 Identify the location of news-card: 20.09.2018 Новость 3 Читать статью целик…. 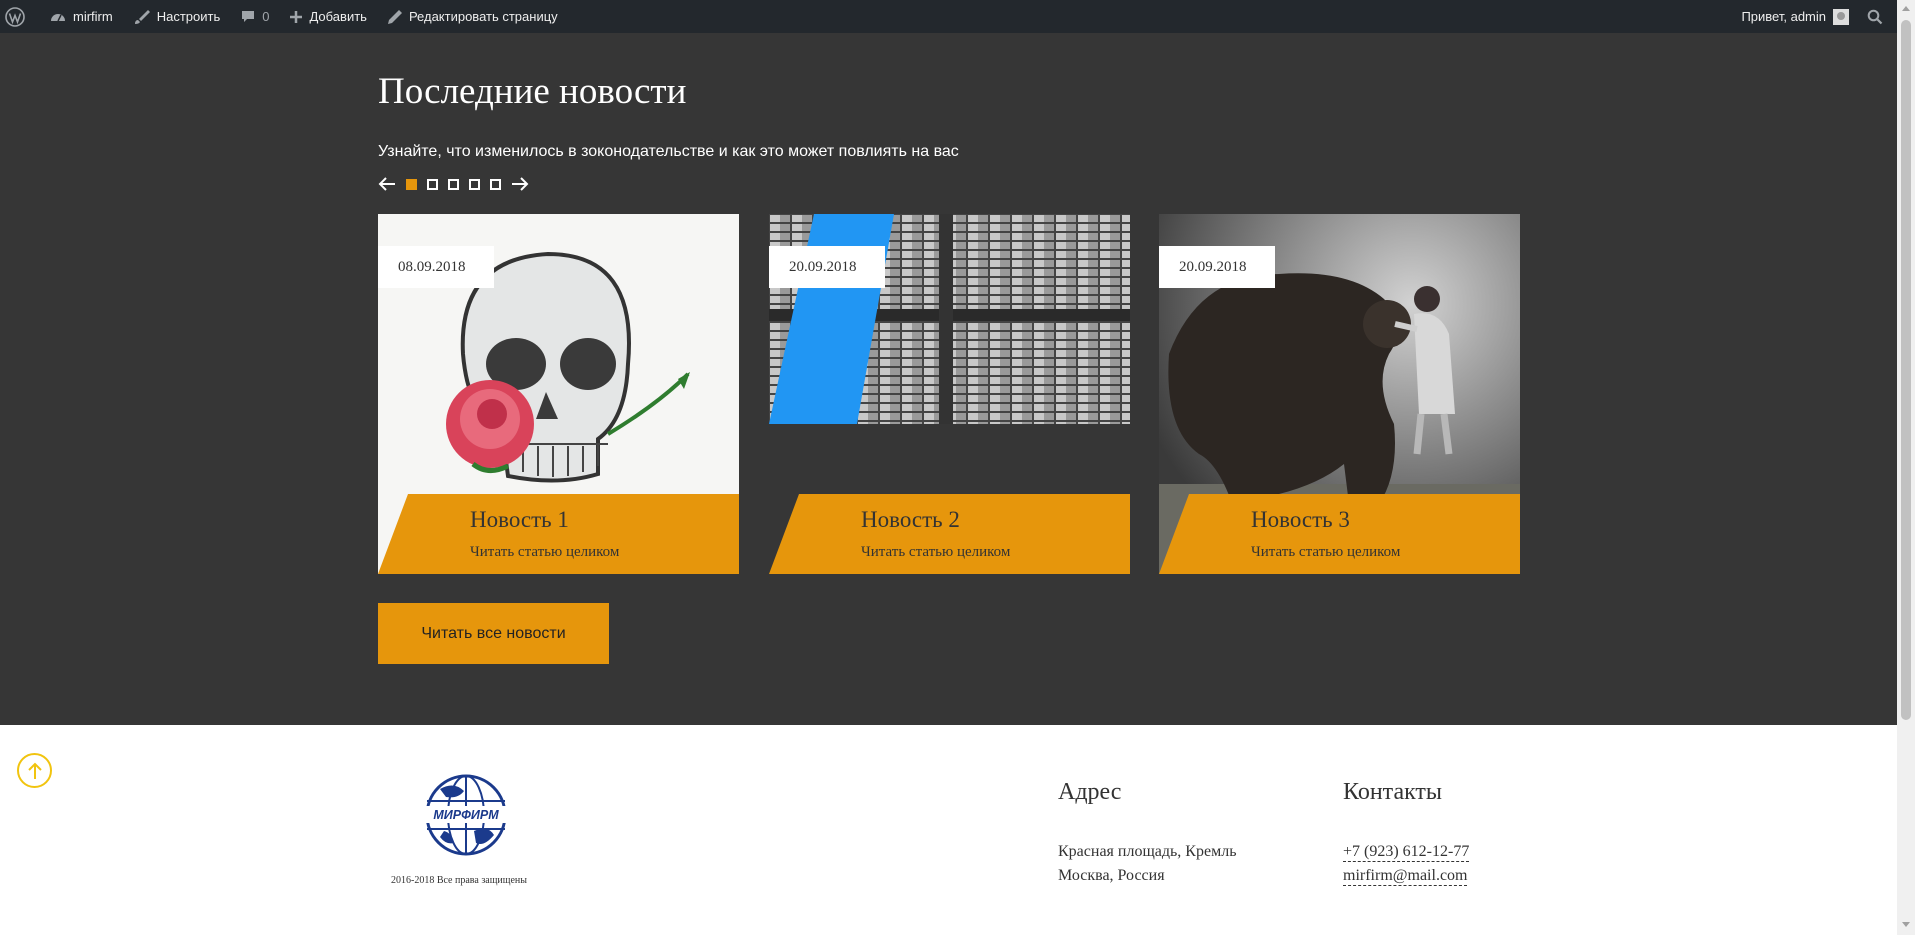
(1339, 394).